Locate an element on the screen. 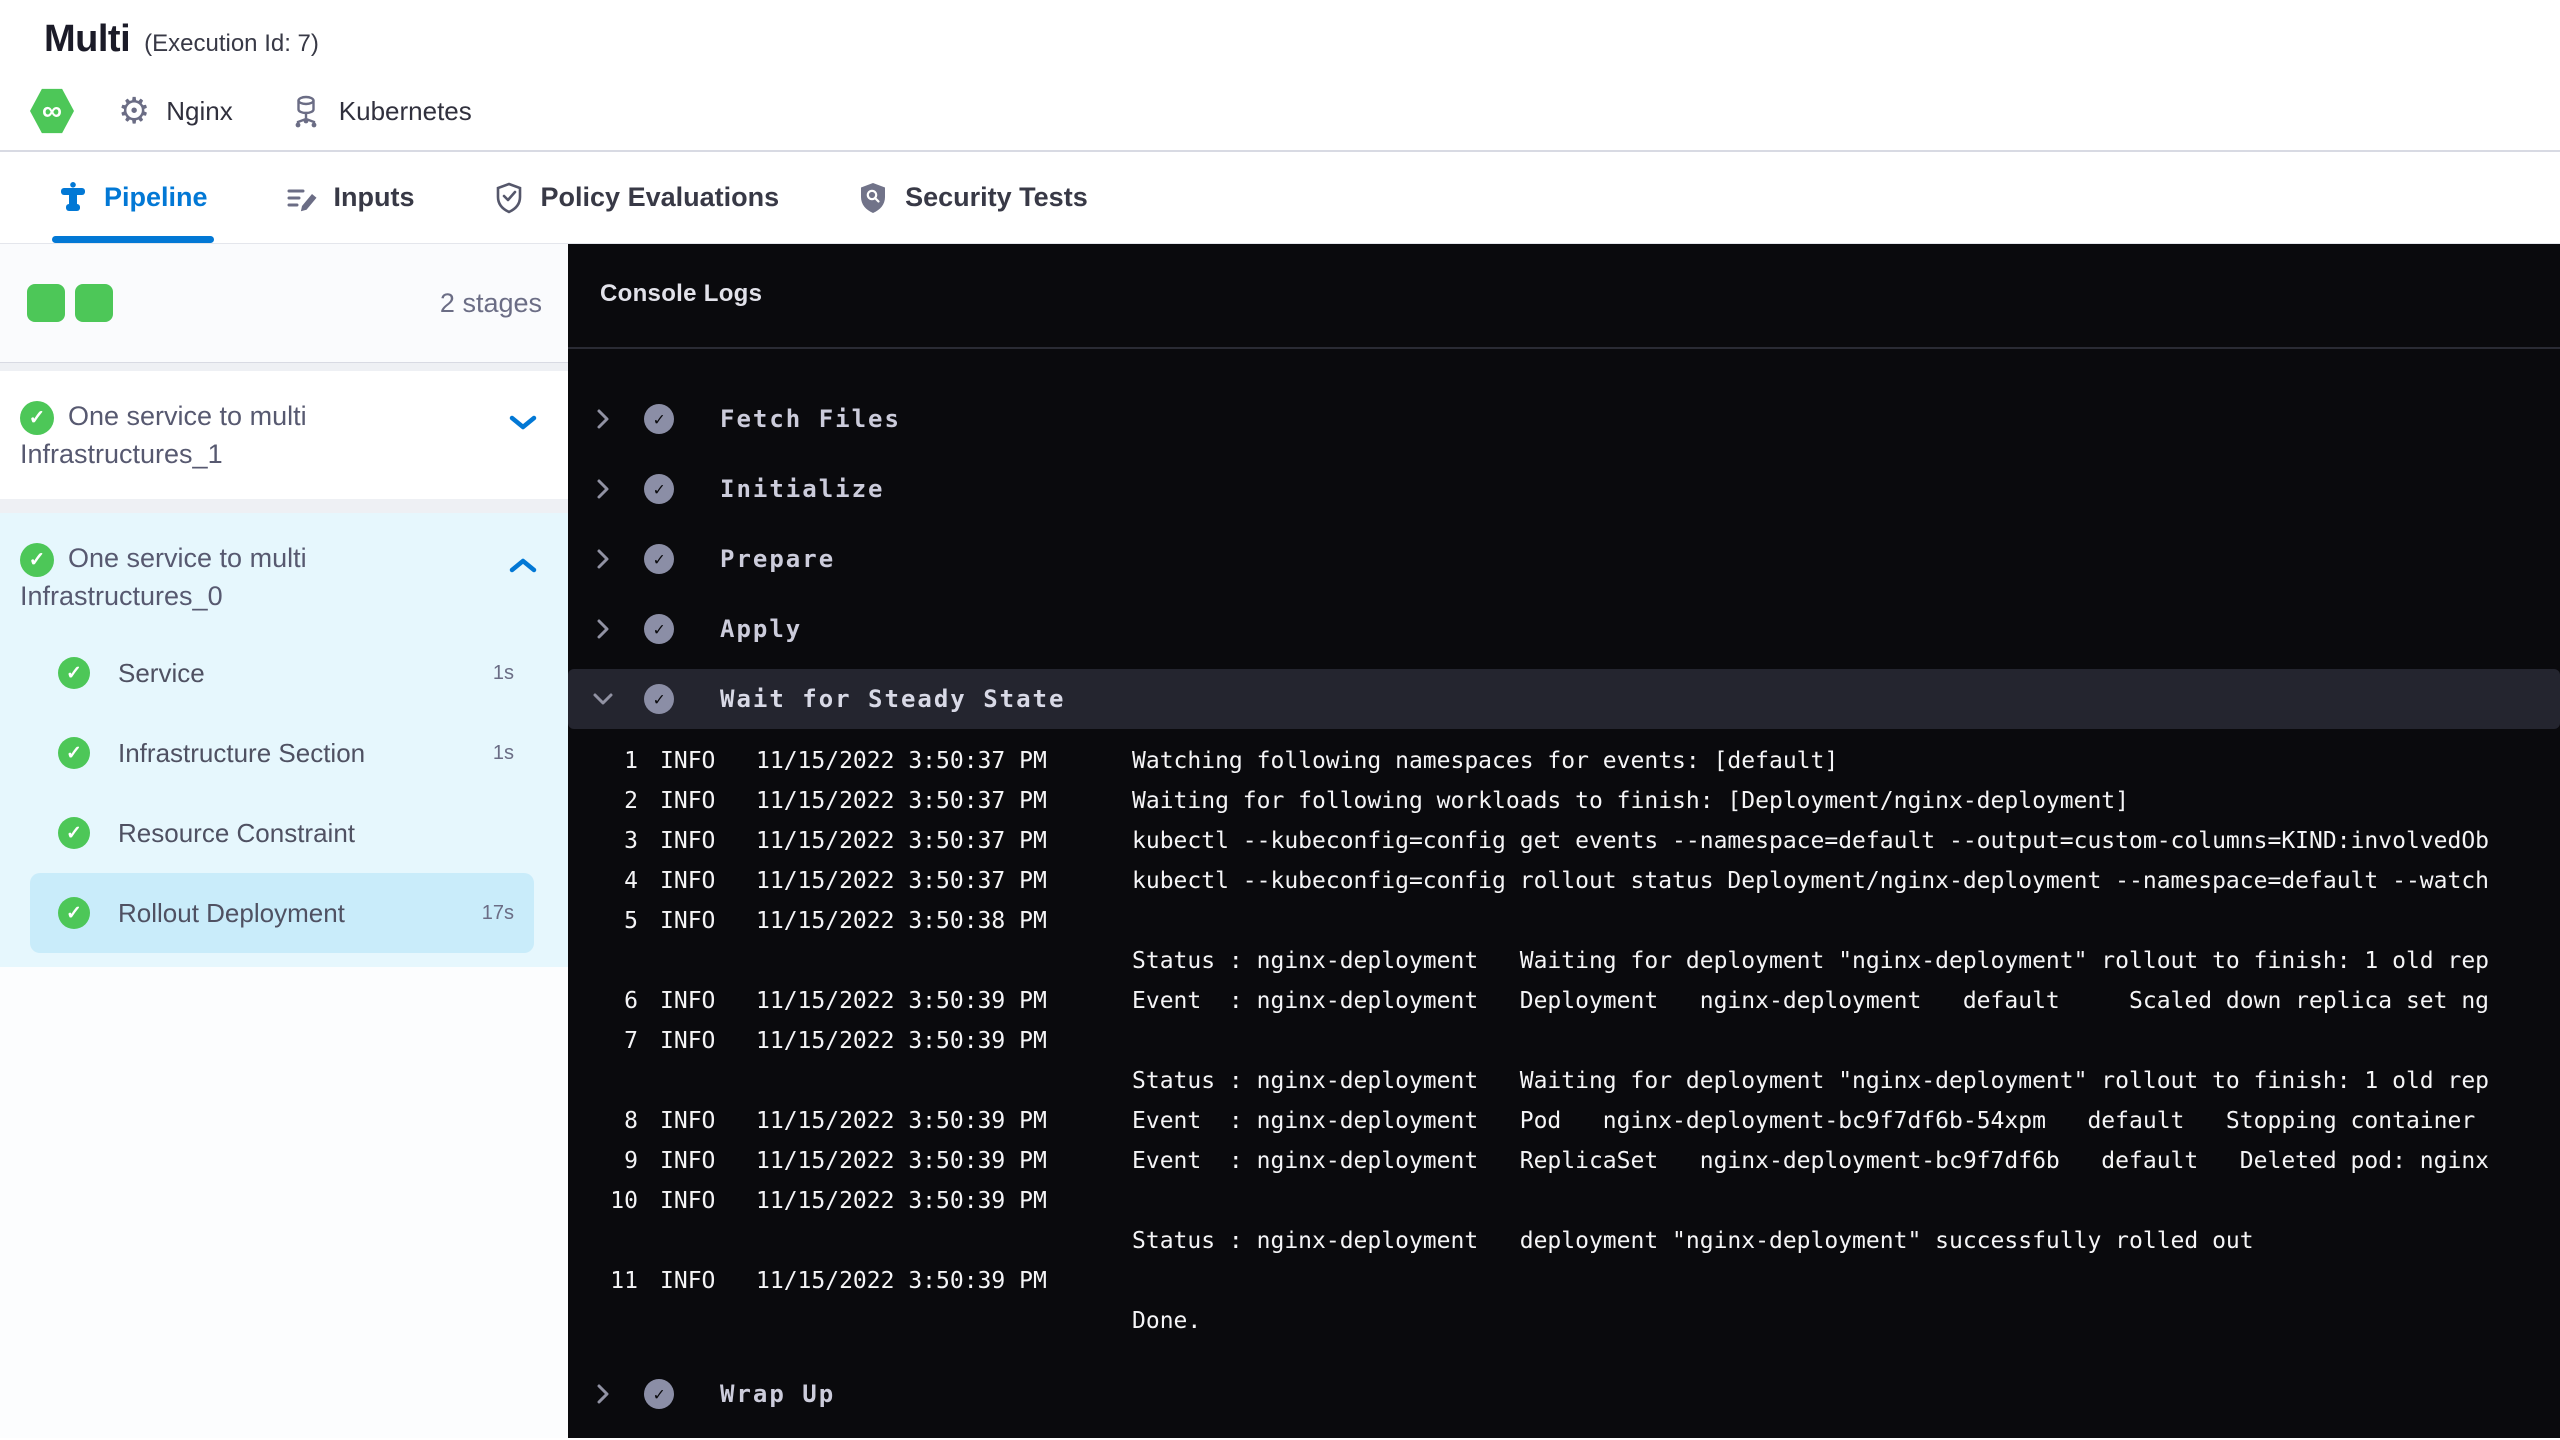 The width and height of the screenshot is (2560, 1440). environment-icon is located at coordinates (306, 111).